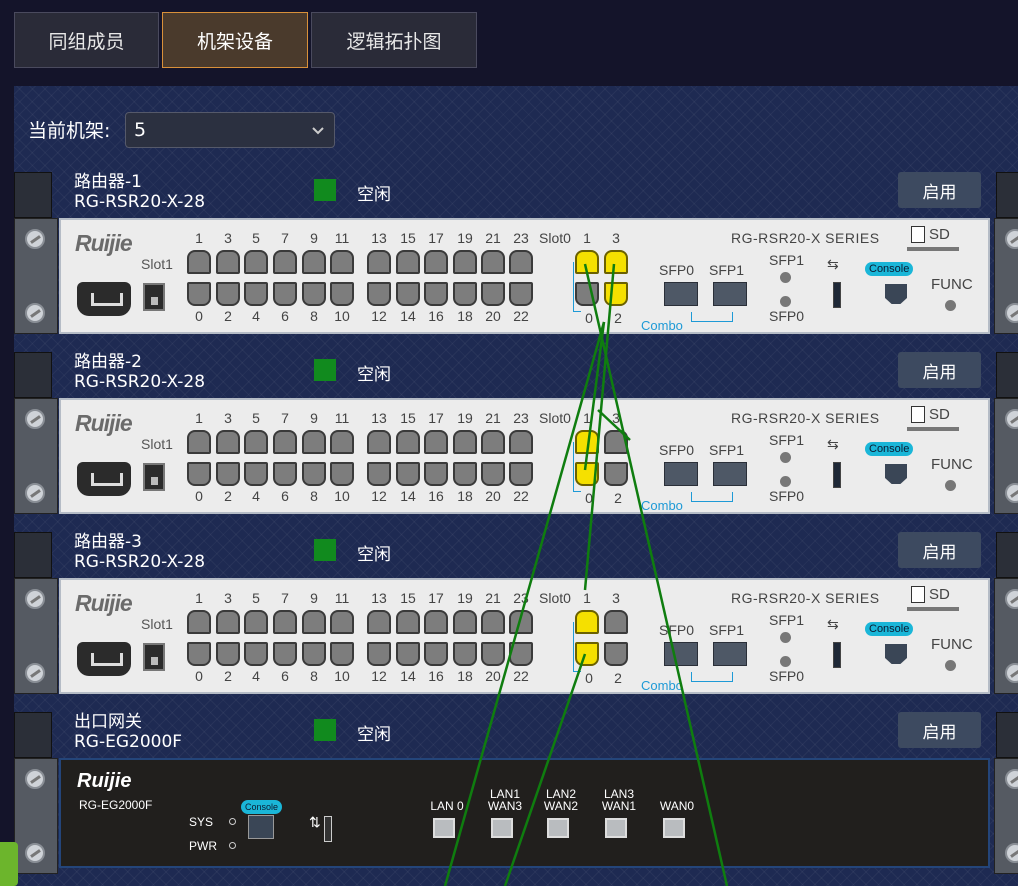 This screenshot has width=1018, height=886. Describe the element at coordinates (86, 40) in the screenshot. I see `tab-group-members: 同组成员` at that location.